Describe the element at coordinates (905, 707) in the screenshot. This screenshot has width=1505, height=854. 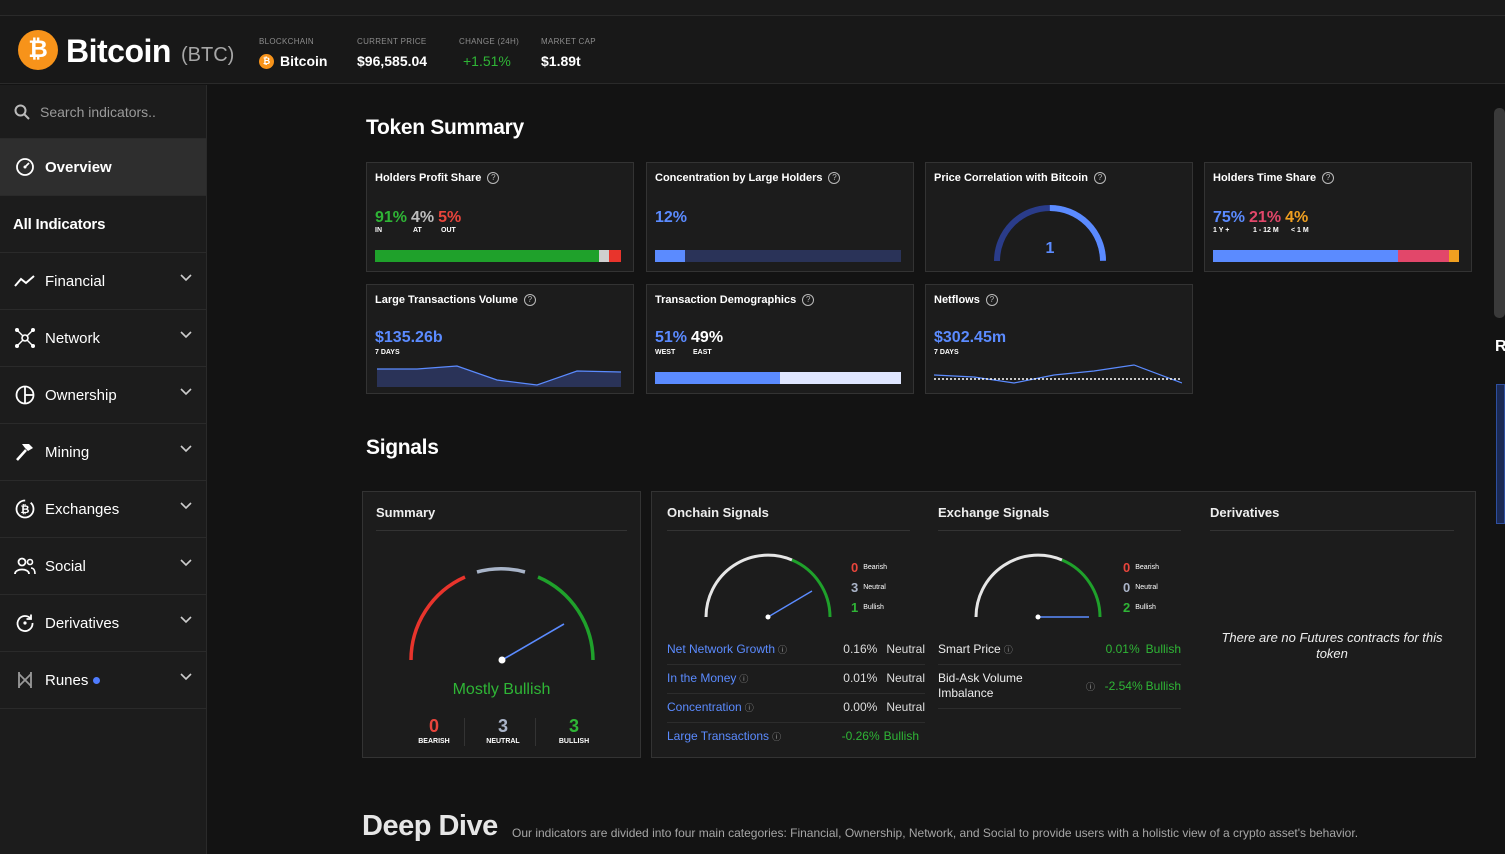
I see `signal-status: Neutral` at that location.